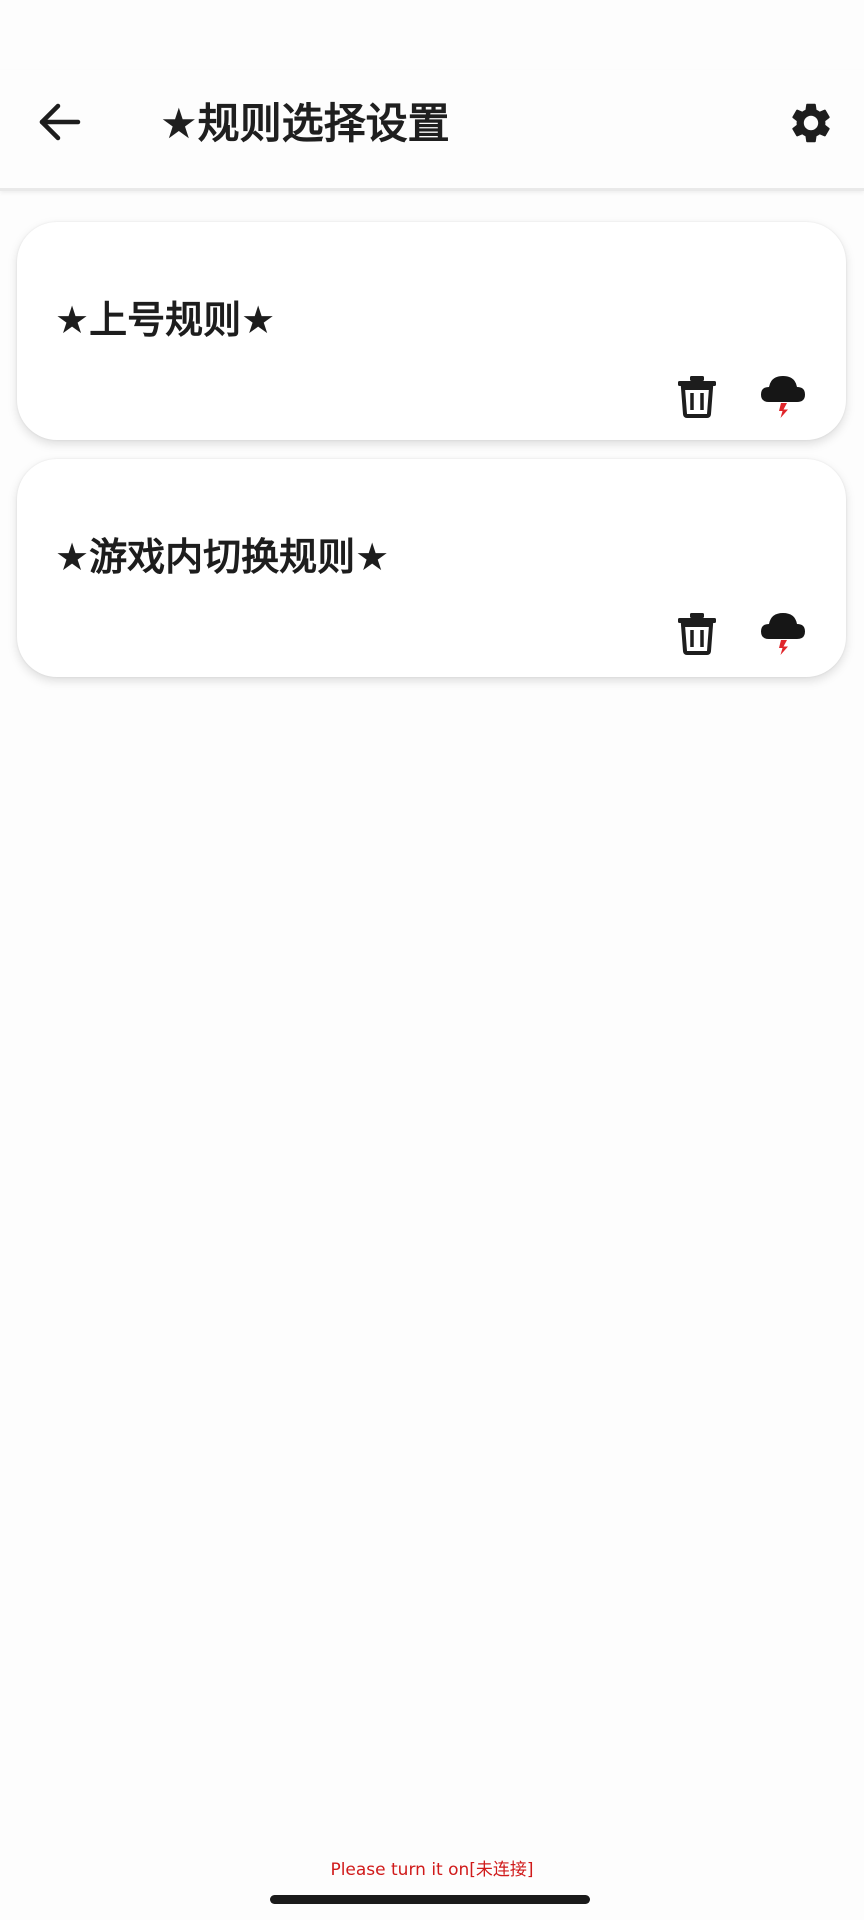 Image resolution: width=864 pixels, height=1920 pixels. I want to click on rule-card: ★上号规则★, so click(431, 331).